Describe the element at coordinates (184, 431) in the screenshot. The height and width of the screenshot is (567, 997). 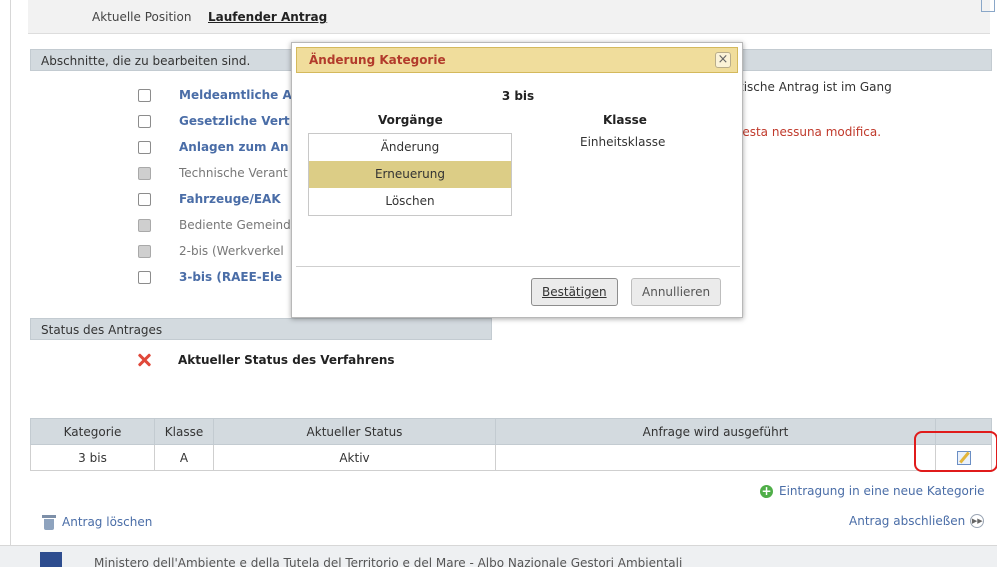
I see `col-header-klasse: Klasse` at that location.